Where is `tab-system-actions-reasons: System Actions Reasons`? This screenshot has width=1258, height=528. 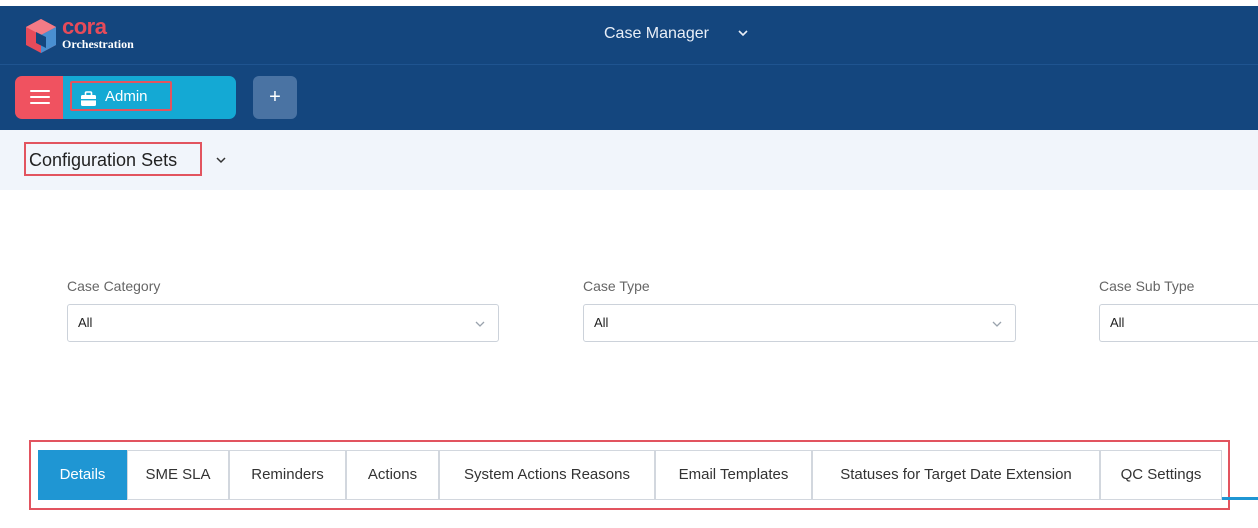 tab-system-actions-reasons: System Actions Reasons is located at coordinates (547, 475).